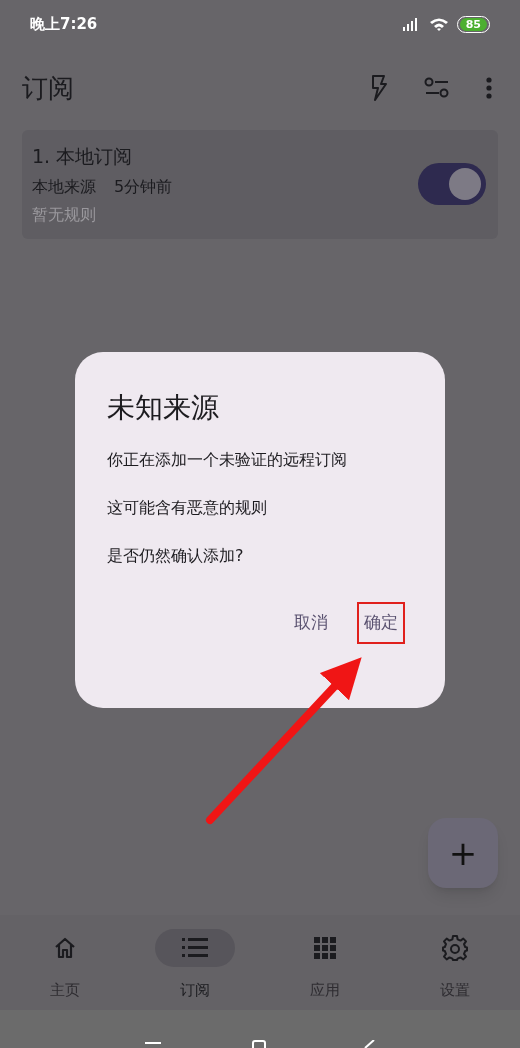 This screenshot has height=1048, width=520. I want to click on subscription-title: 1. 本地订阅, so click(83, 156).